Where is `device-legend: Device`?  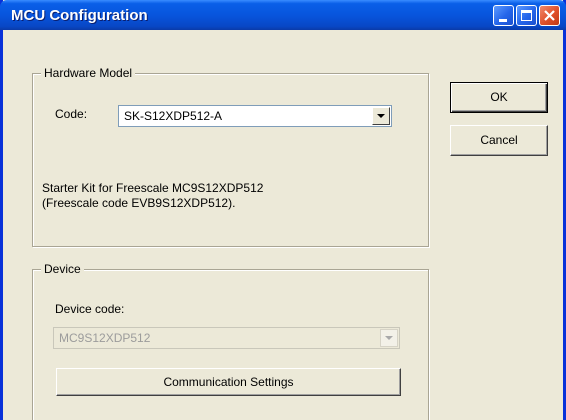
device-legend: Device is located at coordinates (62, 269).